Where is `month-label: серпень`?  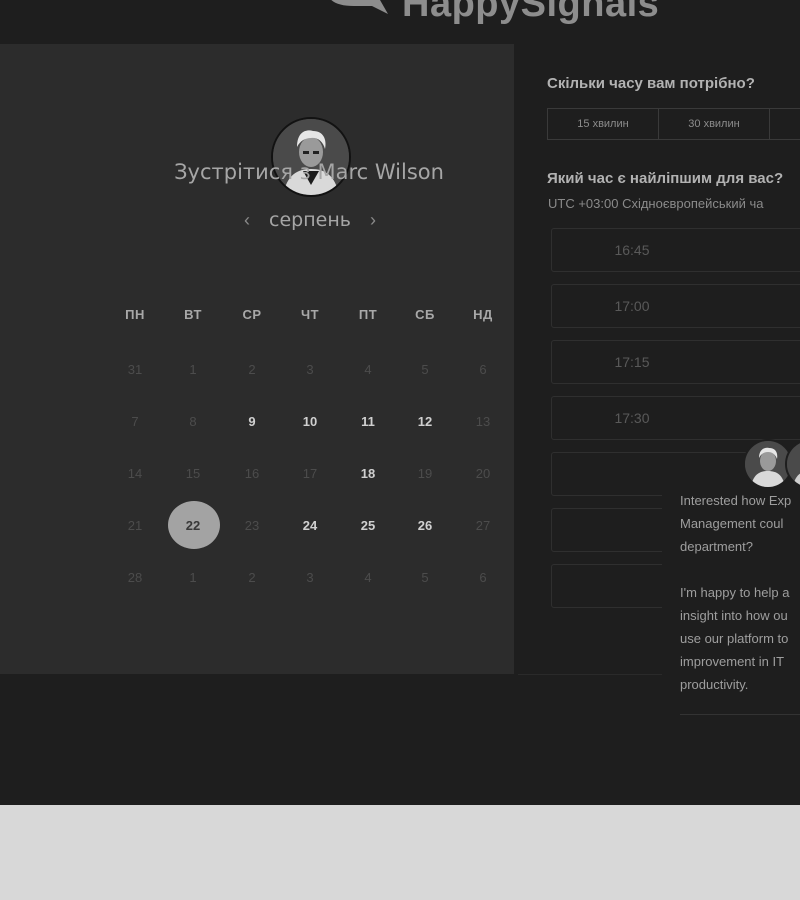
month-label: серпень is located at coordinates (310, 220).